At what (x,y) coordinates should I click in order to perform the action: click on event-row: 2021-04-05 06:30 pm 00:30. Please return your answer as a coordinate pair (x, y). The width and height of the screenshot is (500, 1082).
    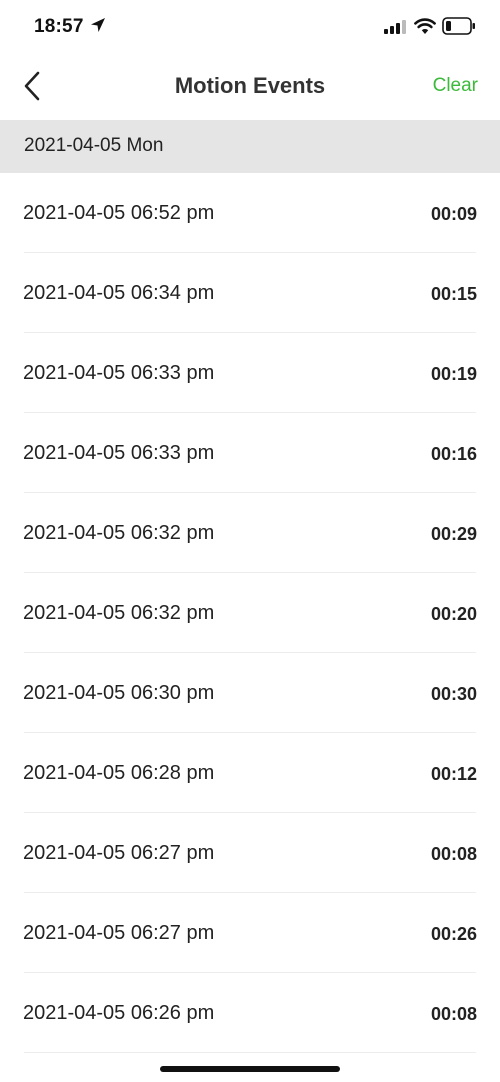
    Looking at the image, I should click on (250, 693).